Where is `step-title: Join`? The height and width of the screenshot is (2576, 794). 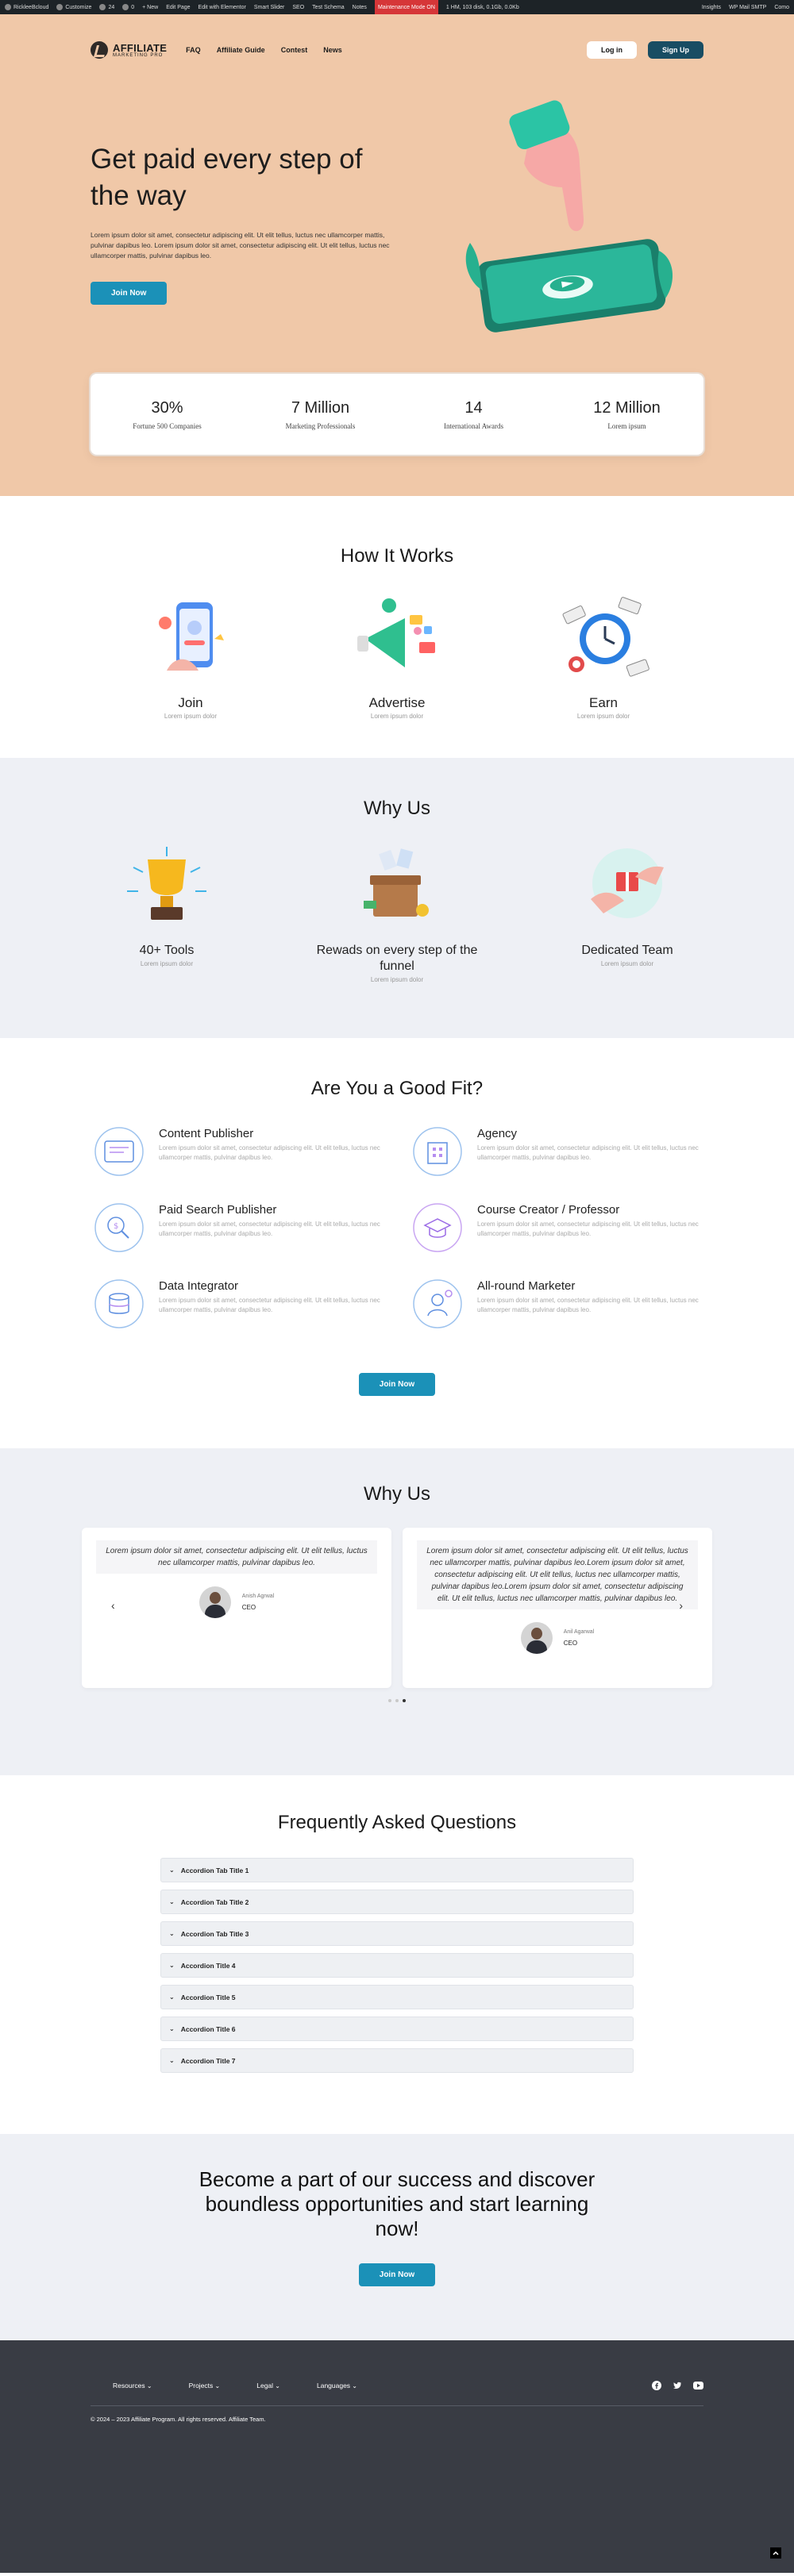 step-title: Join is located at coordinates (190, 702).